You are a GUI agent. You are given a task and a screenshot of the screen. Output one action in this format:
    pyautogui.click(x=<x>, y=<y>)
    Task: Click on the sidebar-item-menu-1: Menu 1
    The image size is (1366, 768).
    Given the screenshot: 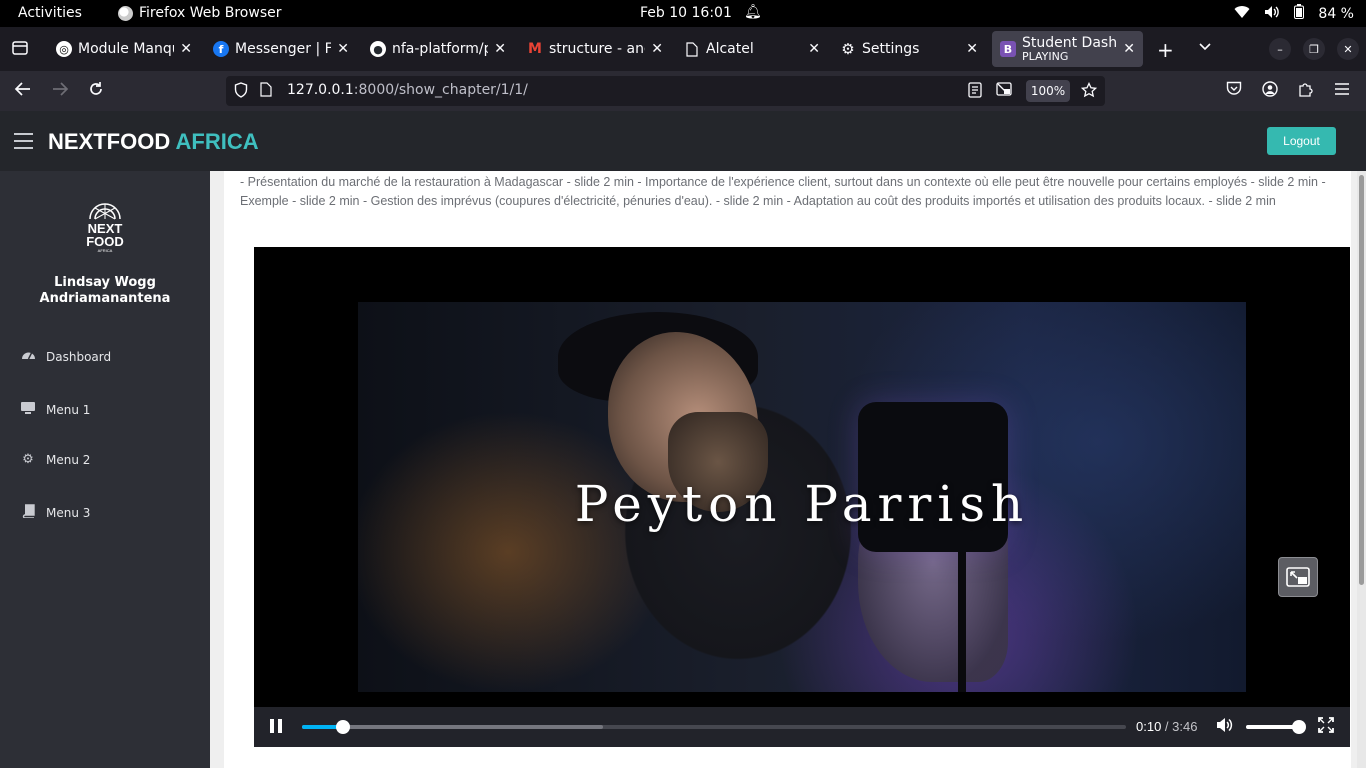 What is the action you would take?
    pyautogui.click(x=55, y=410)
    